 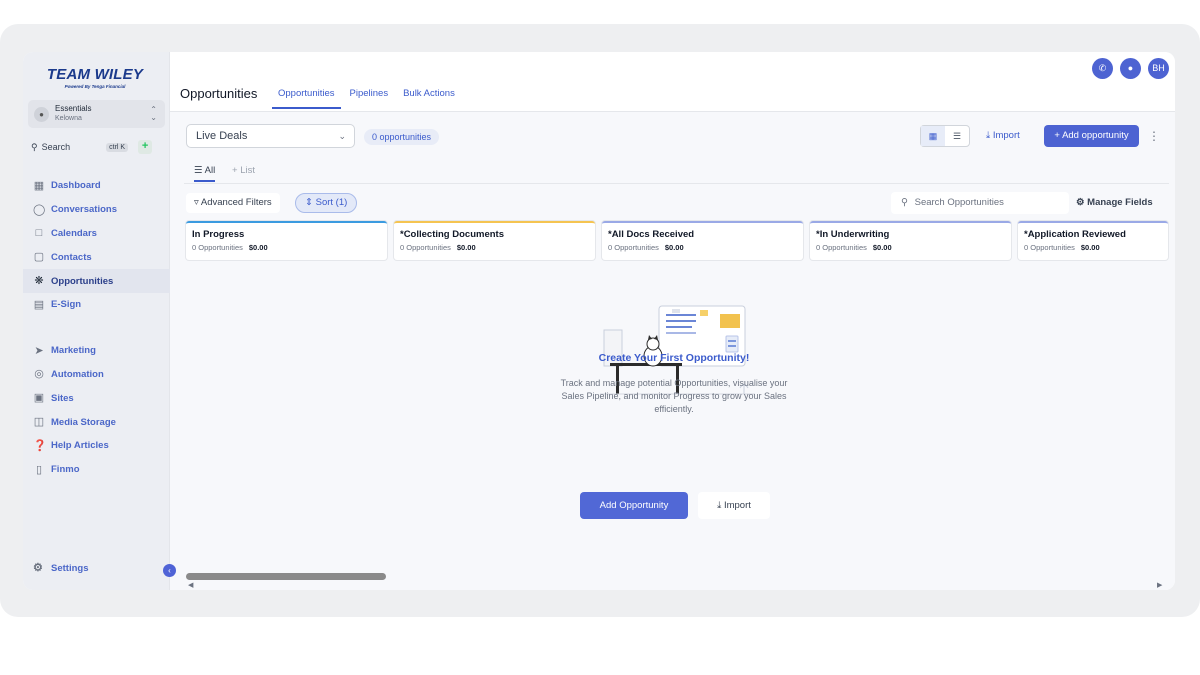 What do you see at coordinates (62, 398) in the screenshot?
I see `sidebar-item-label: Sites` at bounding box center [62, 398].